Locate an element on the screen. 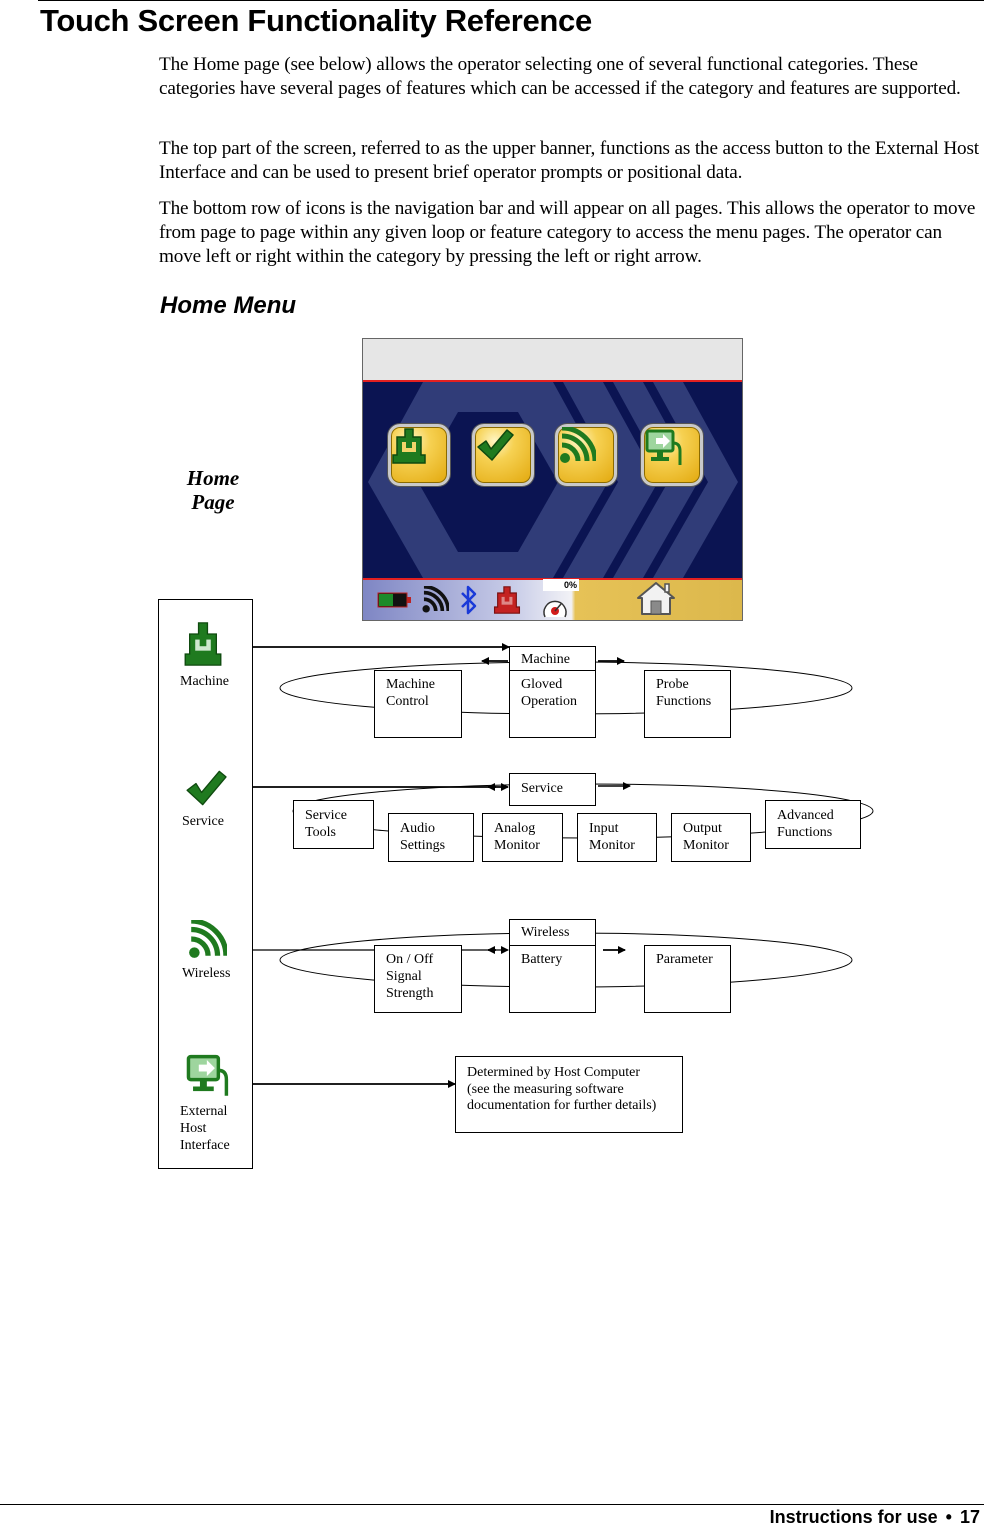 The image size is (984, 1528). page-box-audio-settings: Audio Settings is located at coordinates (431, 837).